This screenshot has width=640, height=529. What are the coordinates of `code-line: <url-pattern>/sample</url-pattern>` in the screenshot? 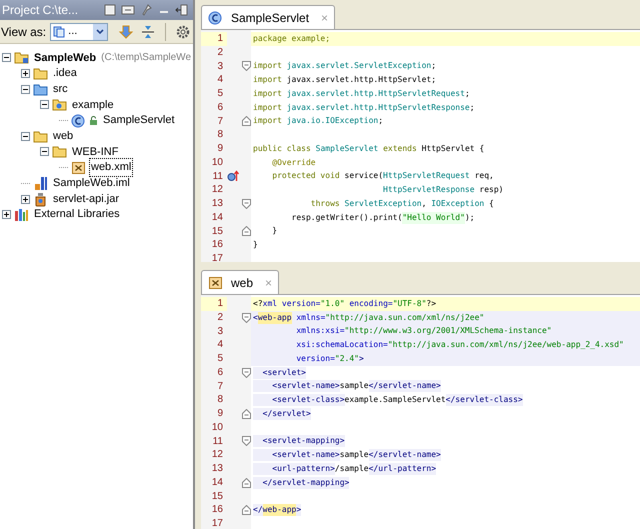 It's located at (445, 469).